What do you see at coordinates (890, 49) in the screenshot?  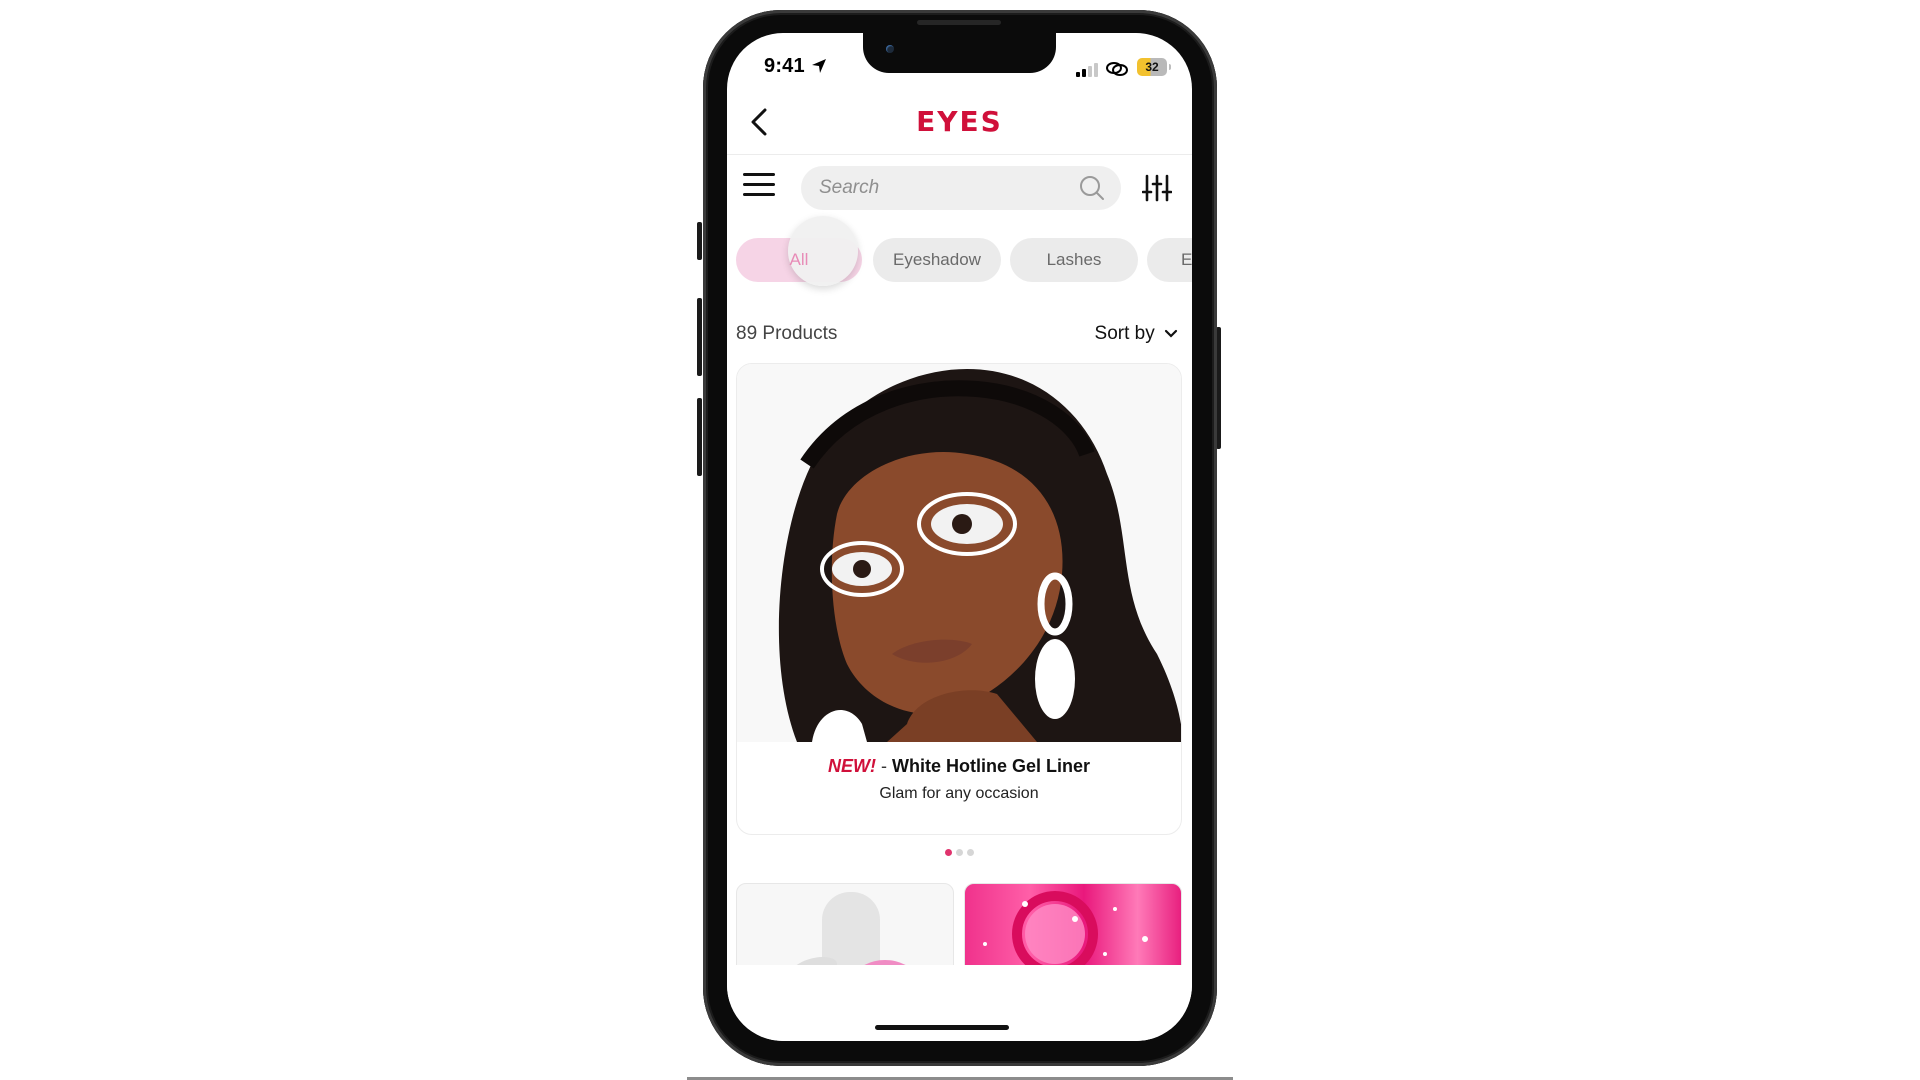 I see `front-camera` at bounding box center [890, 49].